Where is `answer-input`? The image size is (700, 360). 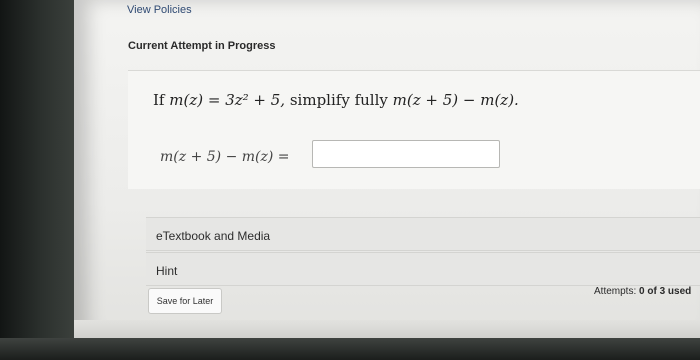 answer-input is located at coordinates (406, 154).